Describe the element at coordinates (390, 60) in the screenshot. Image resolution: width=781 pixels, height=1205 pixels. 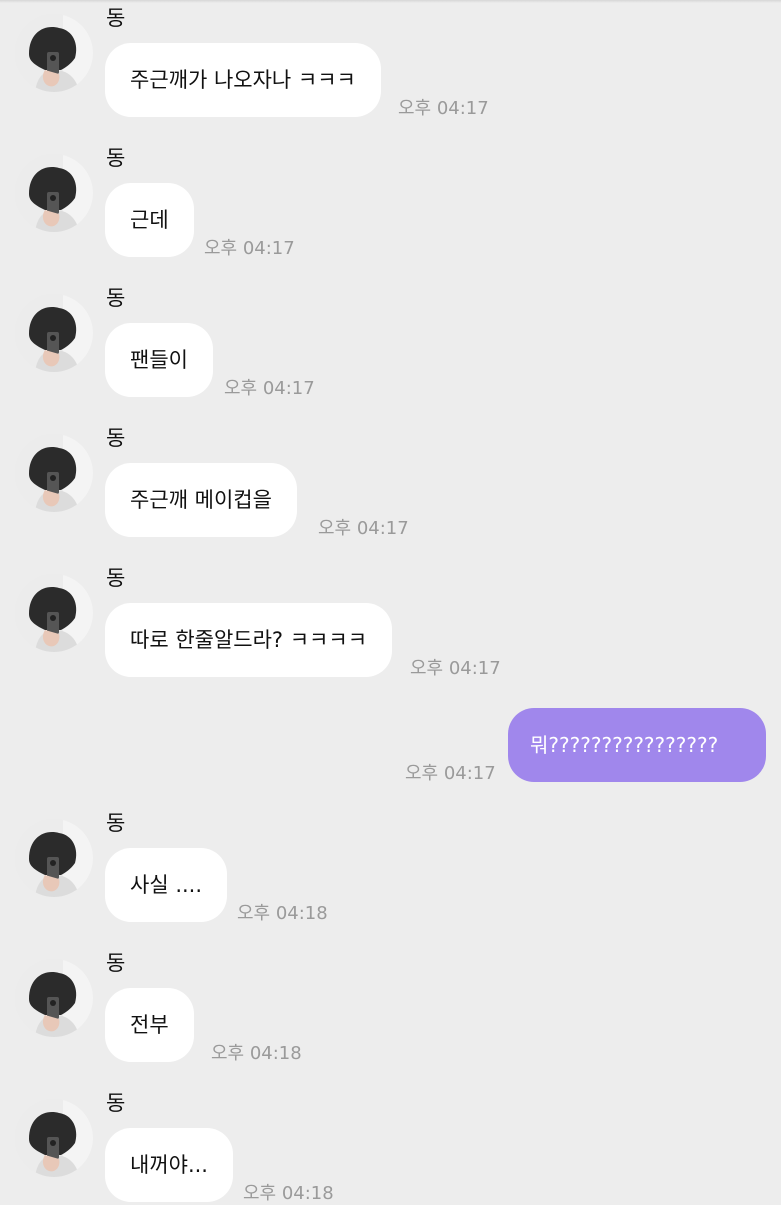
I see `incoming-message: 동 주근깨가 나오자나 ㅋㅋㅋ 오후 04:17` at that location.